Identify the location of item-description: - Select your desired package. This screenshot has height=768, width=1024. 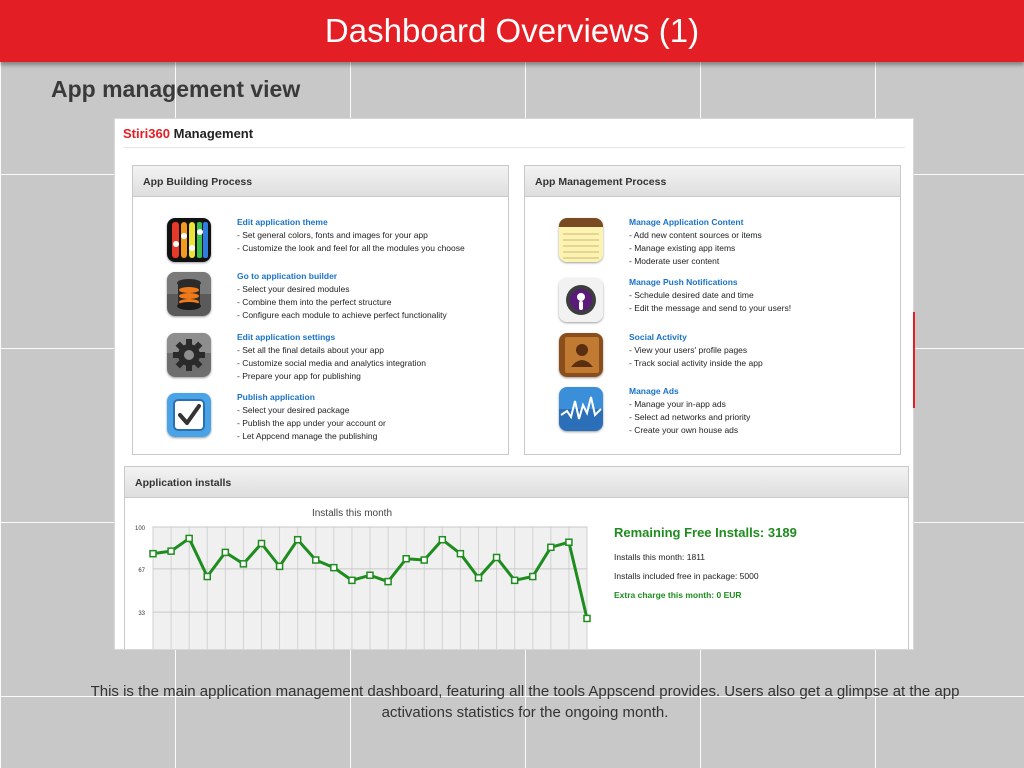
(293, 410).